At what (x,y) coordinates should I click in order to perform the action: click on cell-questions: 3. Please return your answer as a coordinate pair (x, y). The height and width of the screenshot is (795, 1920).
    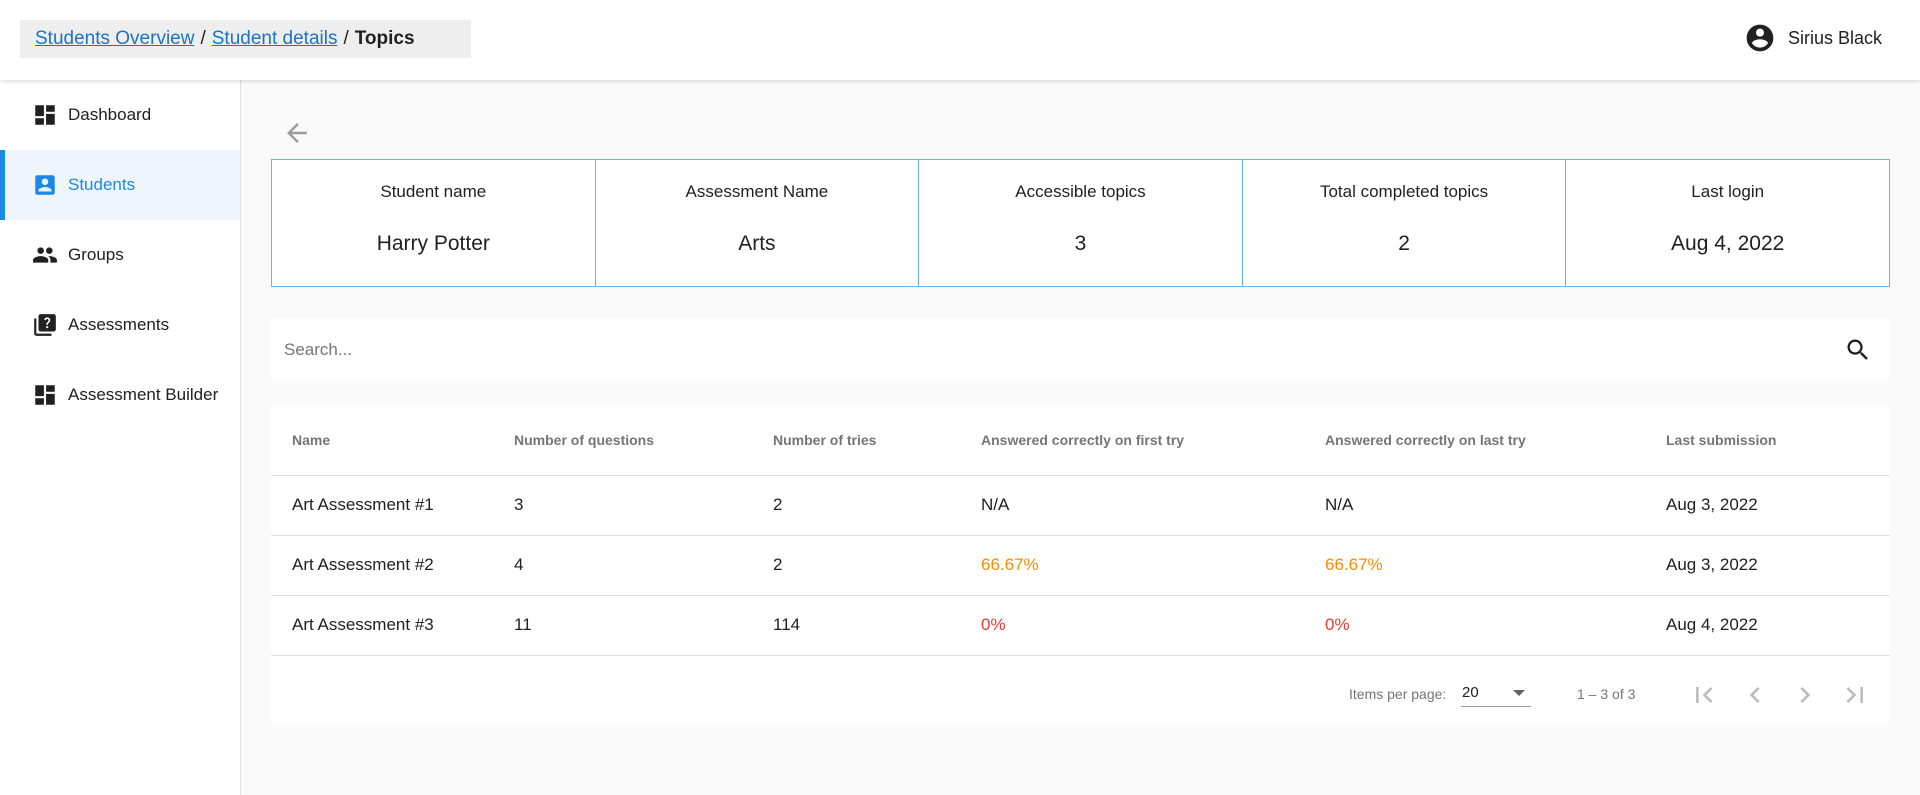
    Looking at the image, I should click on (643, 505).